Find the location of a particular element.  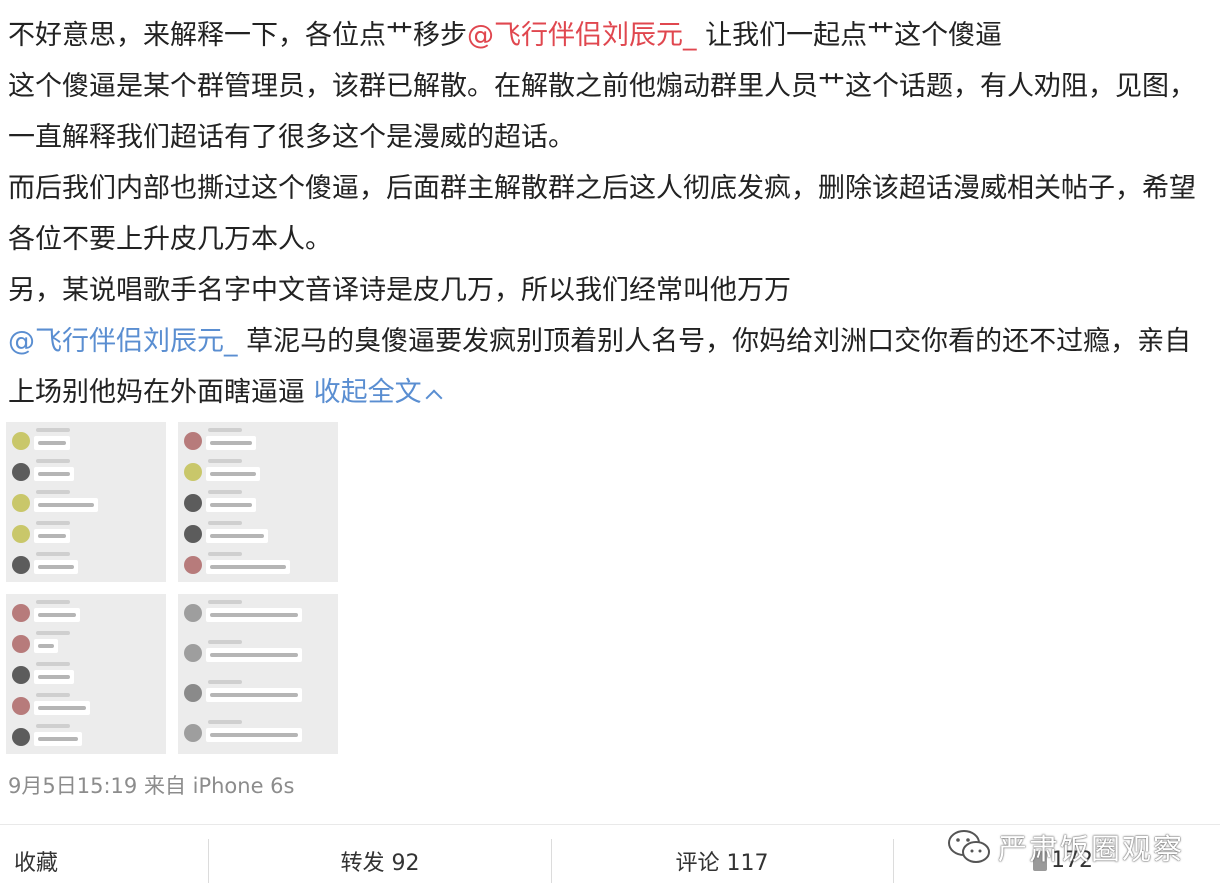

divider is located at coordinates (893, 861).